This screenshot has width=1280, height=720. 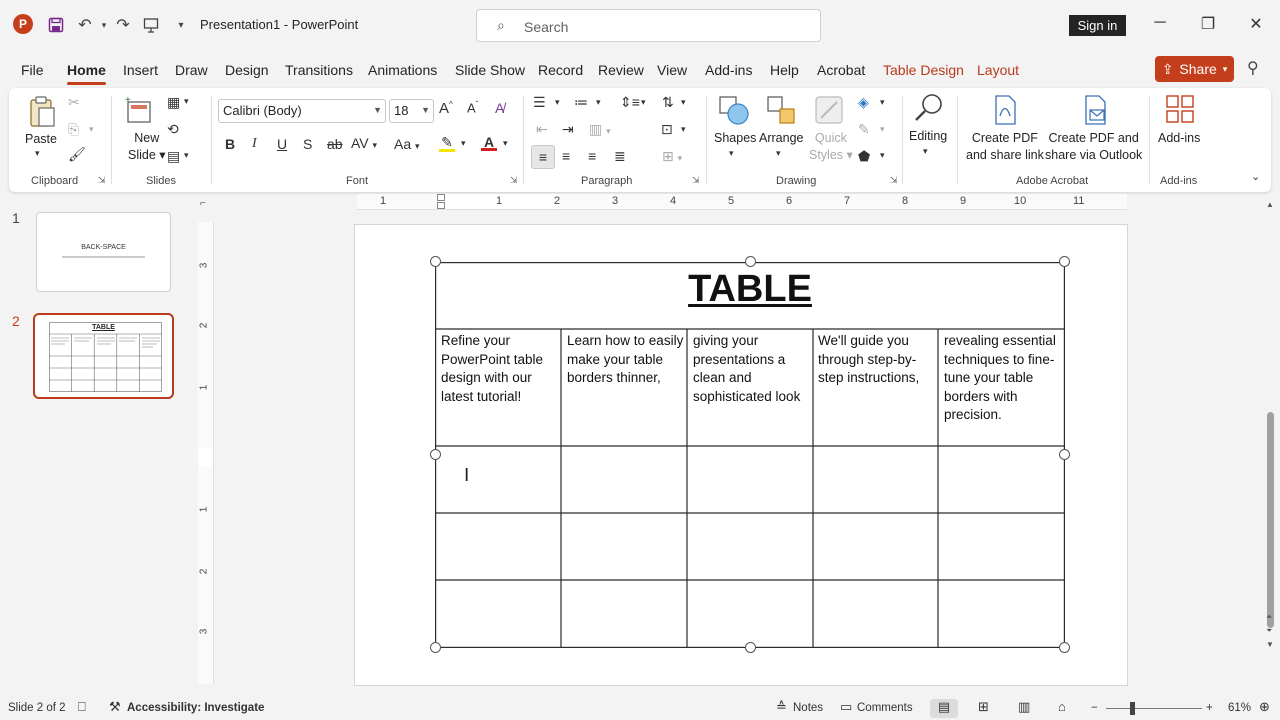 I want to click on shape-fill-icon: ◈, so click(x=863, y=102).